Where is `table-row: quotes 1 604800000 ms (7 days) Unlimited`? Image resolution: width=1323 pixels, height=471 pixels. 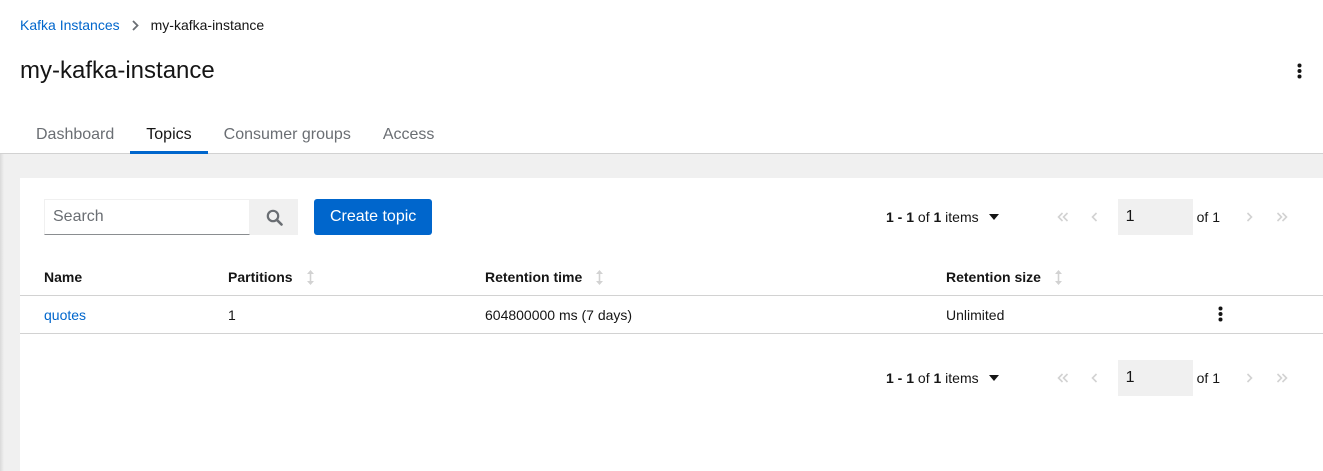 table-row: quotes 1 604800000 ms (7 days) Unlimited is located at coordinates (671, 315).